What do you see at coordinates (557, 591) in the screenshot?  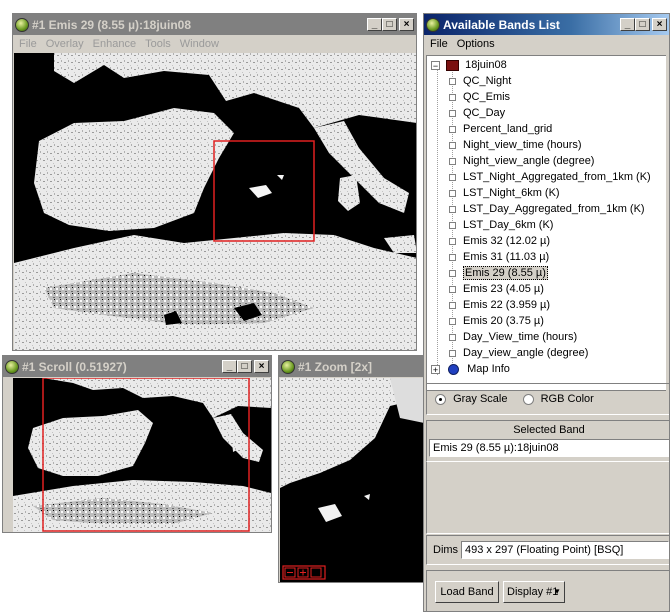 I see `dropdown-arrow-icon: ▼` at bounding box center [557, 591].